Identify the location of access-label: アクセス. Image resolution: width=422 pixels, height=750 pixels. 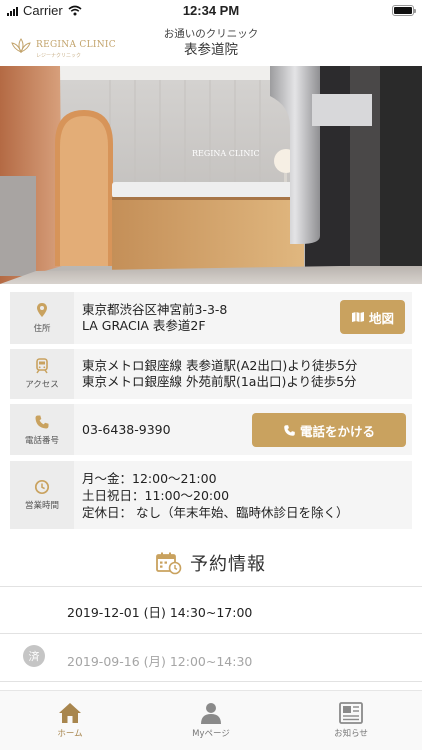
(42, 385).